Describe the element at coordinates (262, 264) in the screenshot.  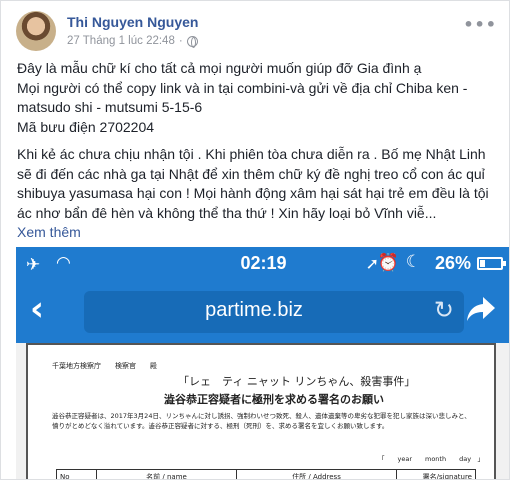
I see `phone-status-bar: ✈ ◠ 02:19 ➚ ⏰ ☾ 26%` at that location.